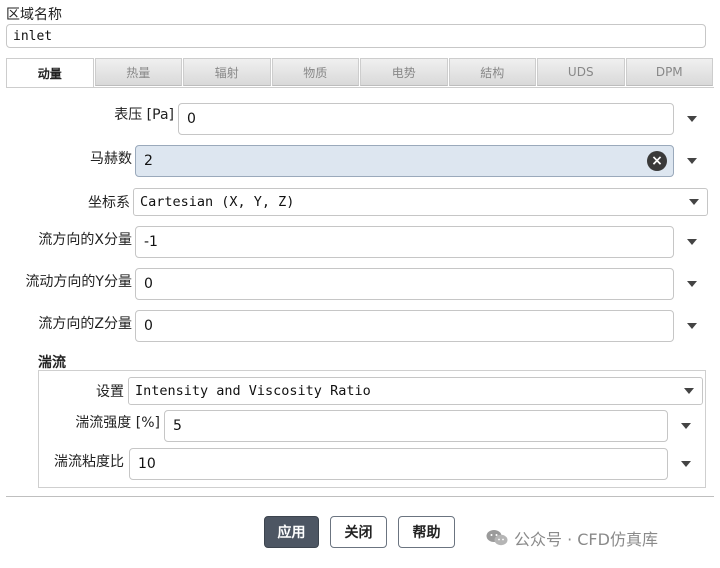  Describe the element at coordinates (85, 240) in the screenshot. I see `x-component-label: 流方向的X分量` at that location.